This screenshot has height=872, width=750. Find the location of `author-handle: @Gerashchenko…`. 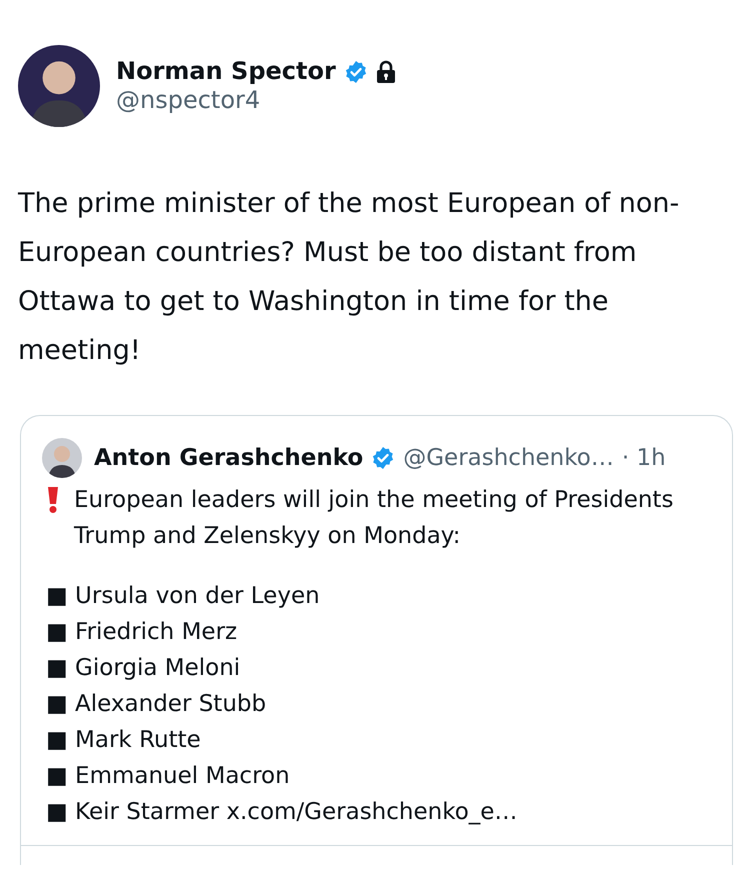

author-handle: @Gerashchenko… is located at coordinates (508, 458).